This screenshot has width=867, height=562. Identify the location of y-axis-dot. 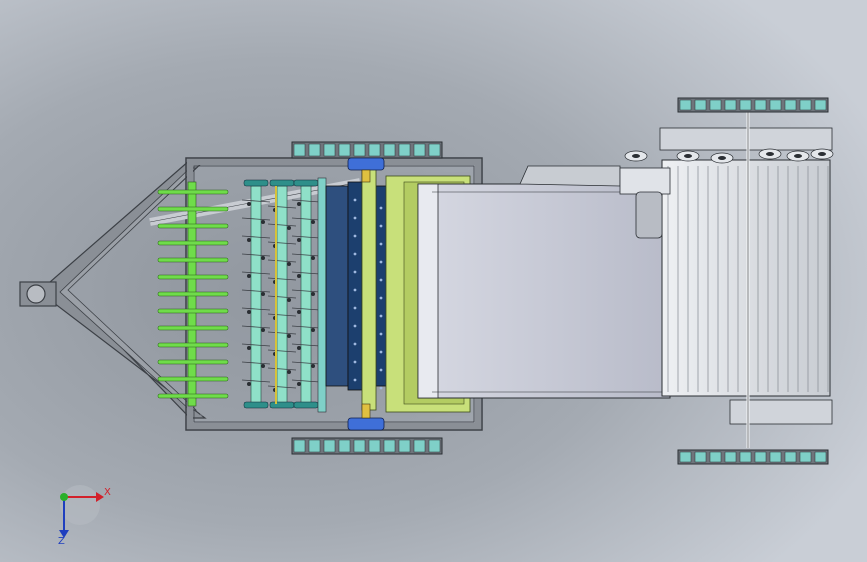
(64, 497).